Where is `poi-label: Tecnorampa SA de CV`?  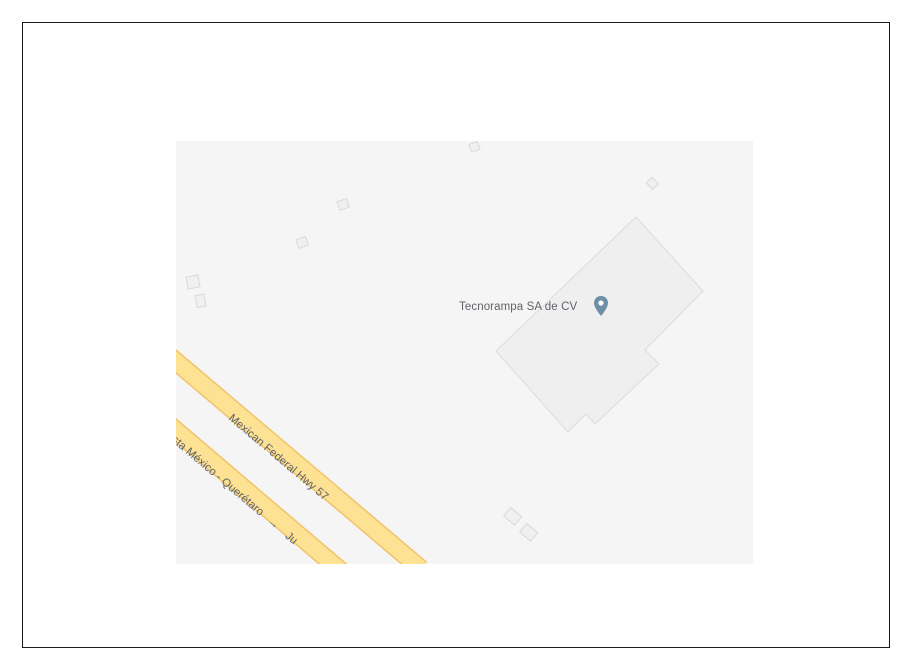
poi-label: Tecnorampa SA de CV is located at coordinates (518, 307).